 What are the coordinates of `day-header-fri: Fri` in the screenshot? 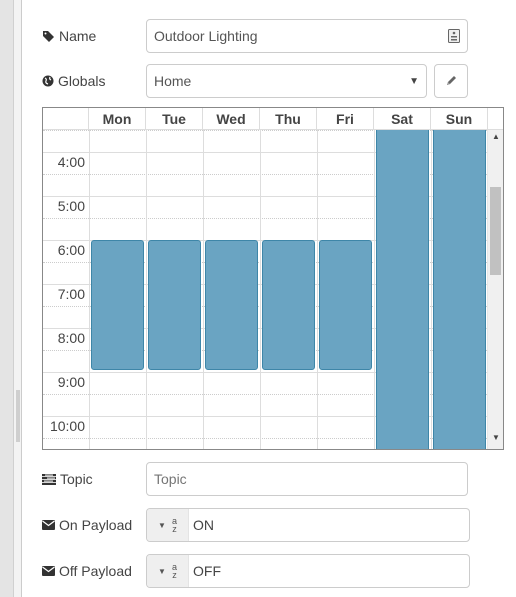 It's located at (345, 119).